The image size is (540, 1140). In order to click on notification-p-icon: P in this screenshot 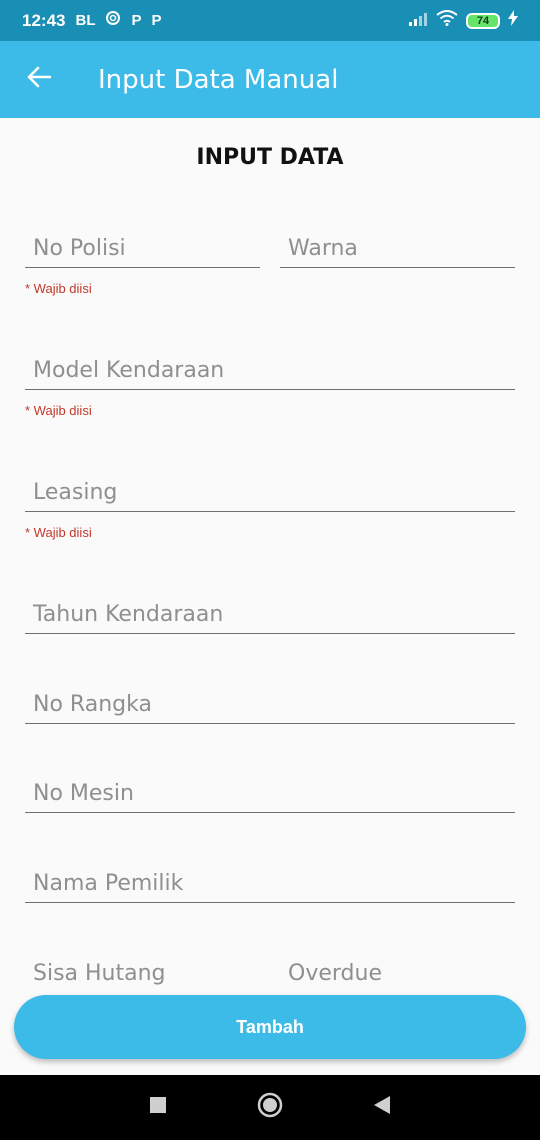, I will do `click(136, 20)`.